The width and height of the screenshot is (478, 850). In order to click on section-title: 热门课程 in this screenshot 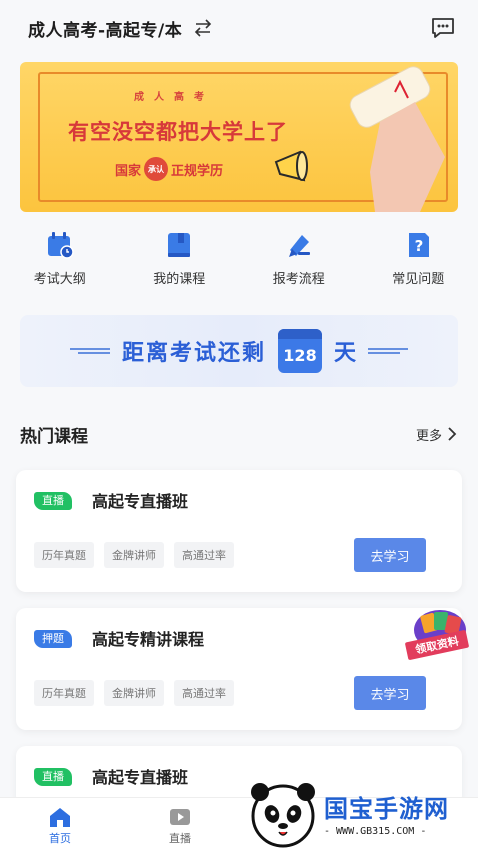, I will do `click(54, 436)`.